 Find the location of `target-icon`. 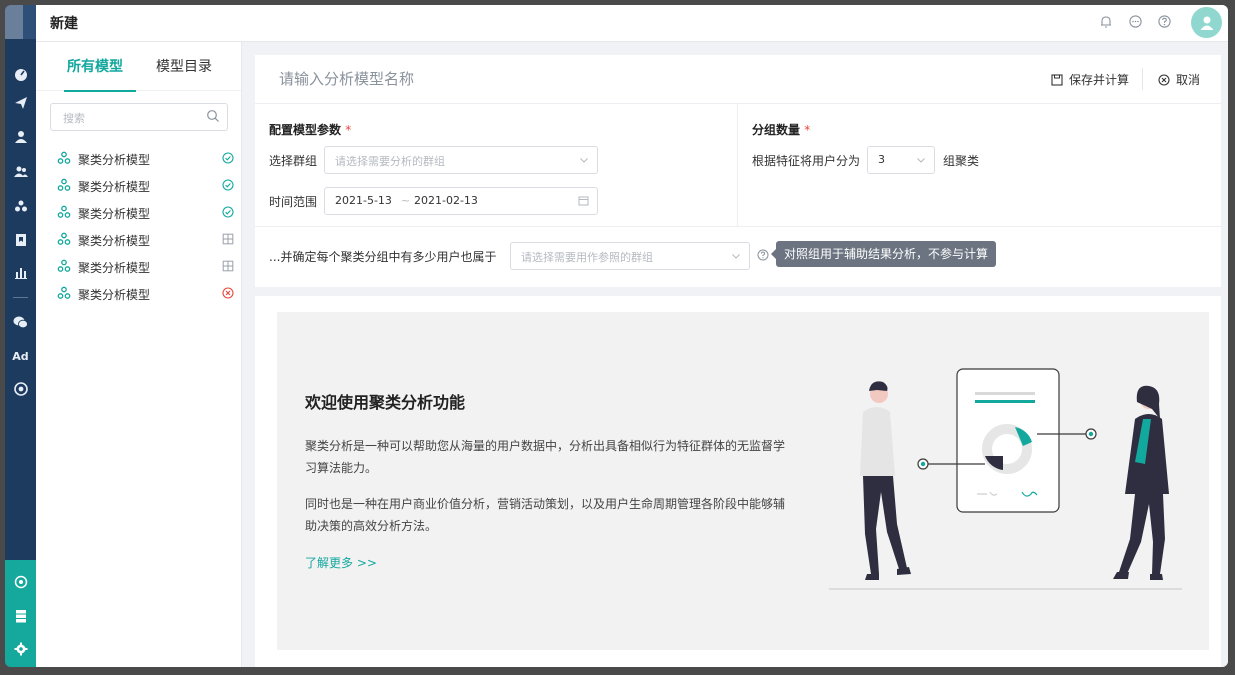

target-icon is located at coordinates (20, 389).